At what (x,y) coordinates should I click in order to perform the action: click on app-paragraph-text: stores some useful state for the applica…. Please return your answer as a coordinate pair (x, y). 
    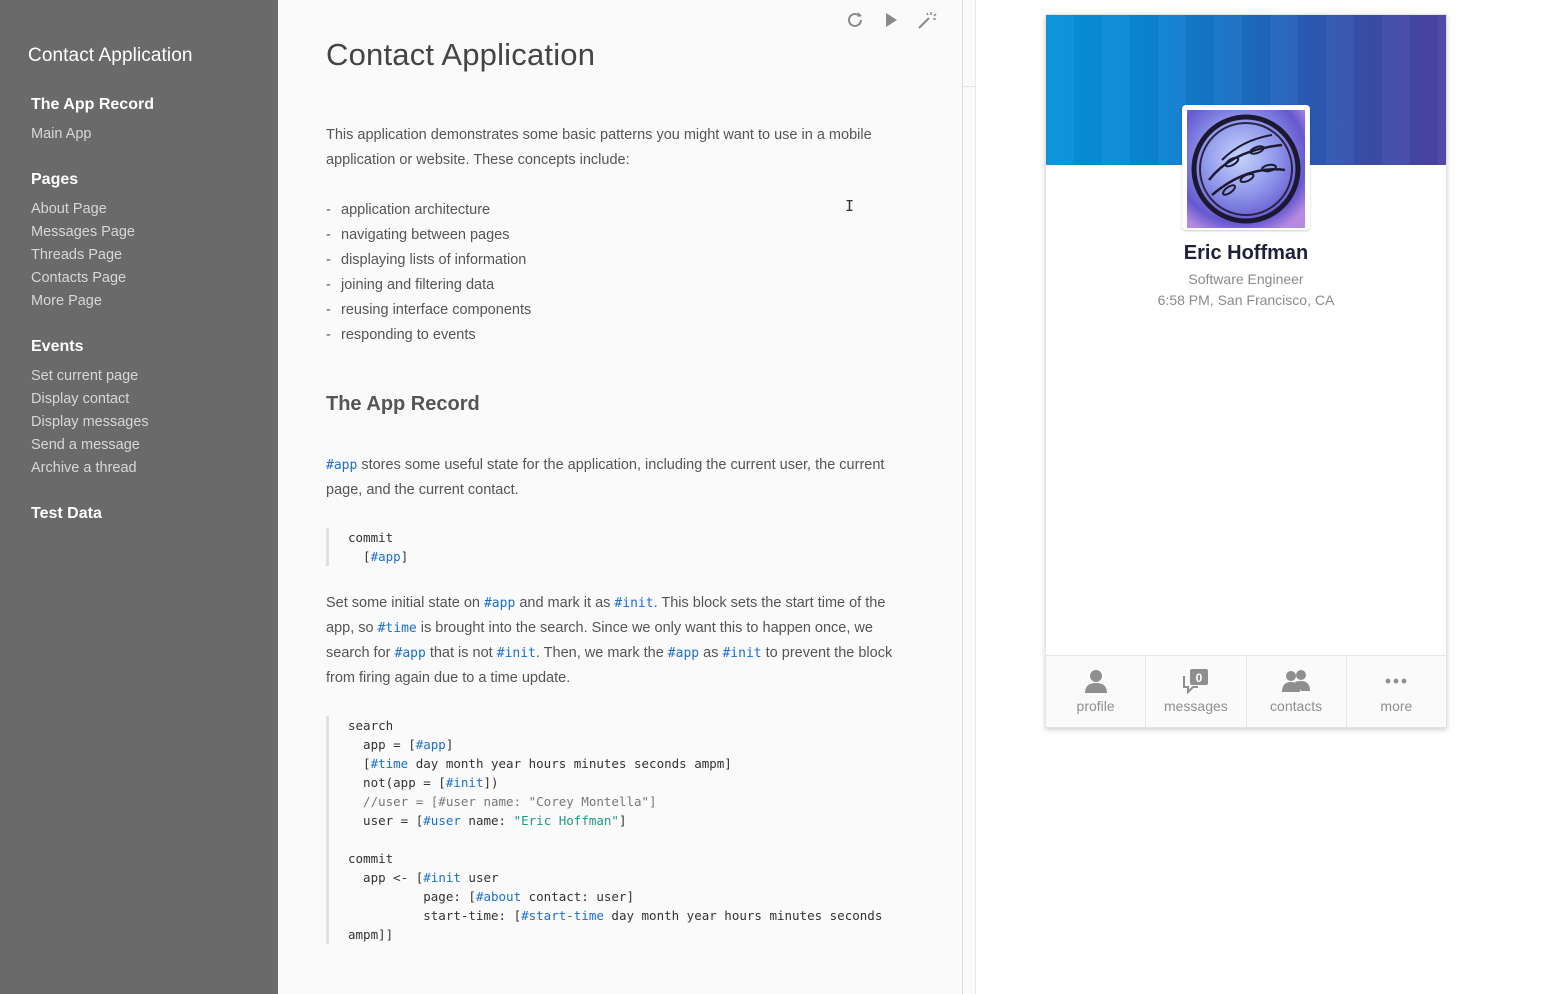
    Looking at the image, I should click on (605, 477).